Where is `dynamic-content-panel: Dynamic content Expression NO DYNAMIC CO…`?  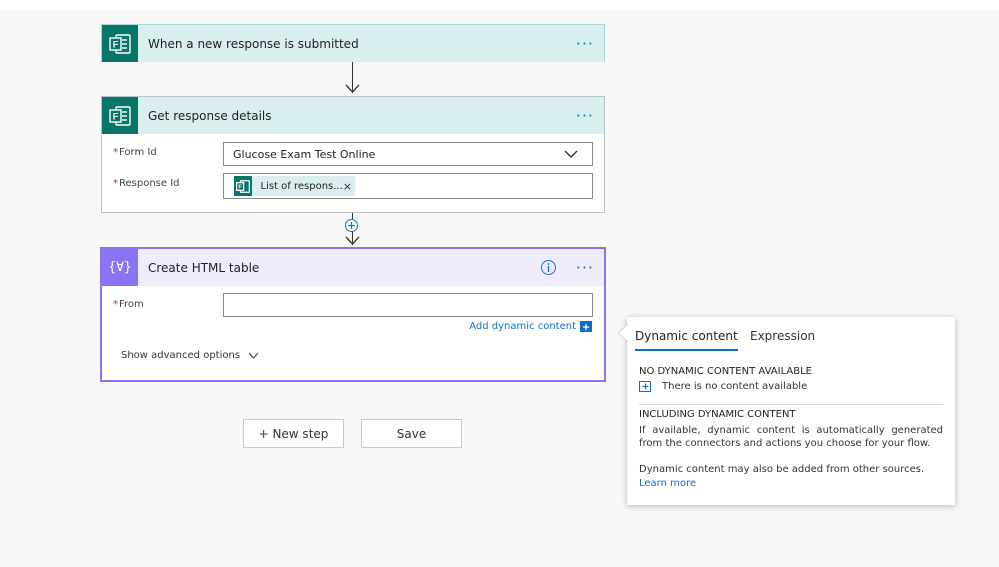 dynamic-content-panel: Dynamic content Expression NO DYNAMIC CO… is located at coordinates (786, 411).